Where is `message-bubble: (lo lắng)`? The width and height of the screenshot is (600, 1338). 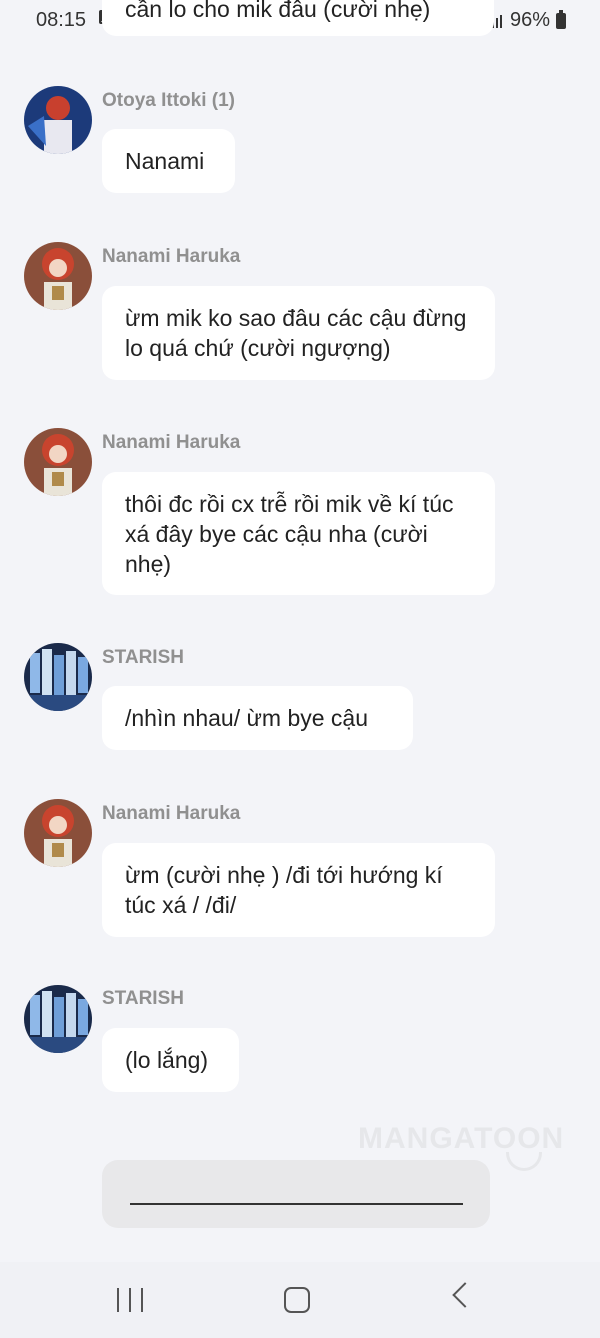 message-bubble: (lo lắng) is located at coordinates (170, 1060).